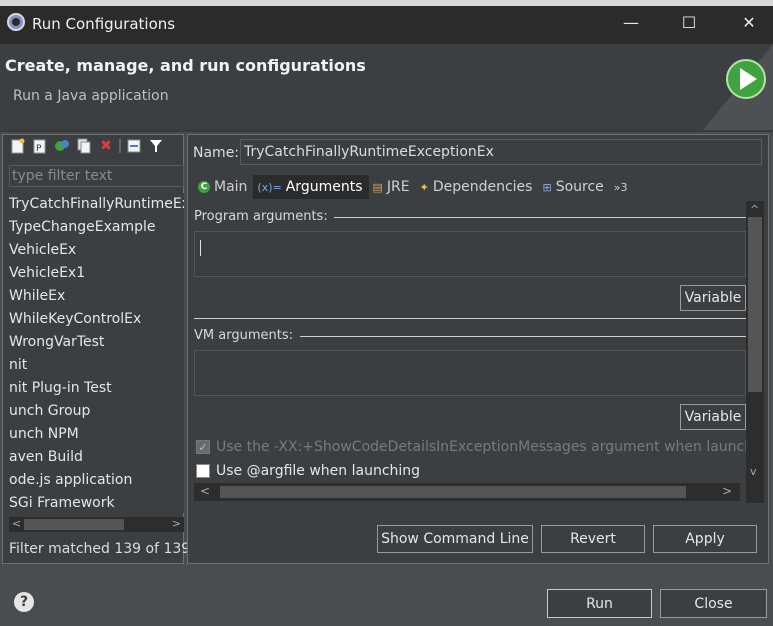  Describe the element at coordinates (216, 153) in the screenshot. I see `name-label: Name:` at that location.